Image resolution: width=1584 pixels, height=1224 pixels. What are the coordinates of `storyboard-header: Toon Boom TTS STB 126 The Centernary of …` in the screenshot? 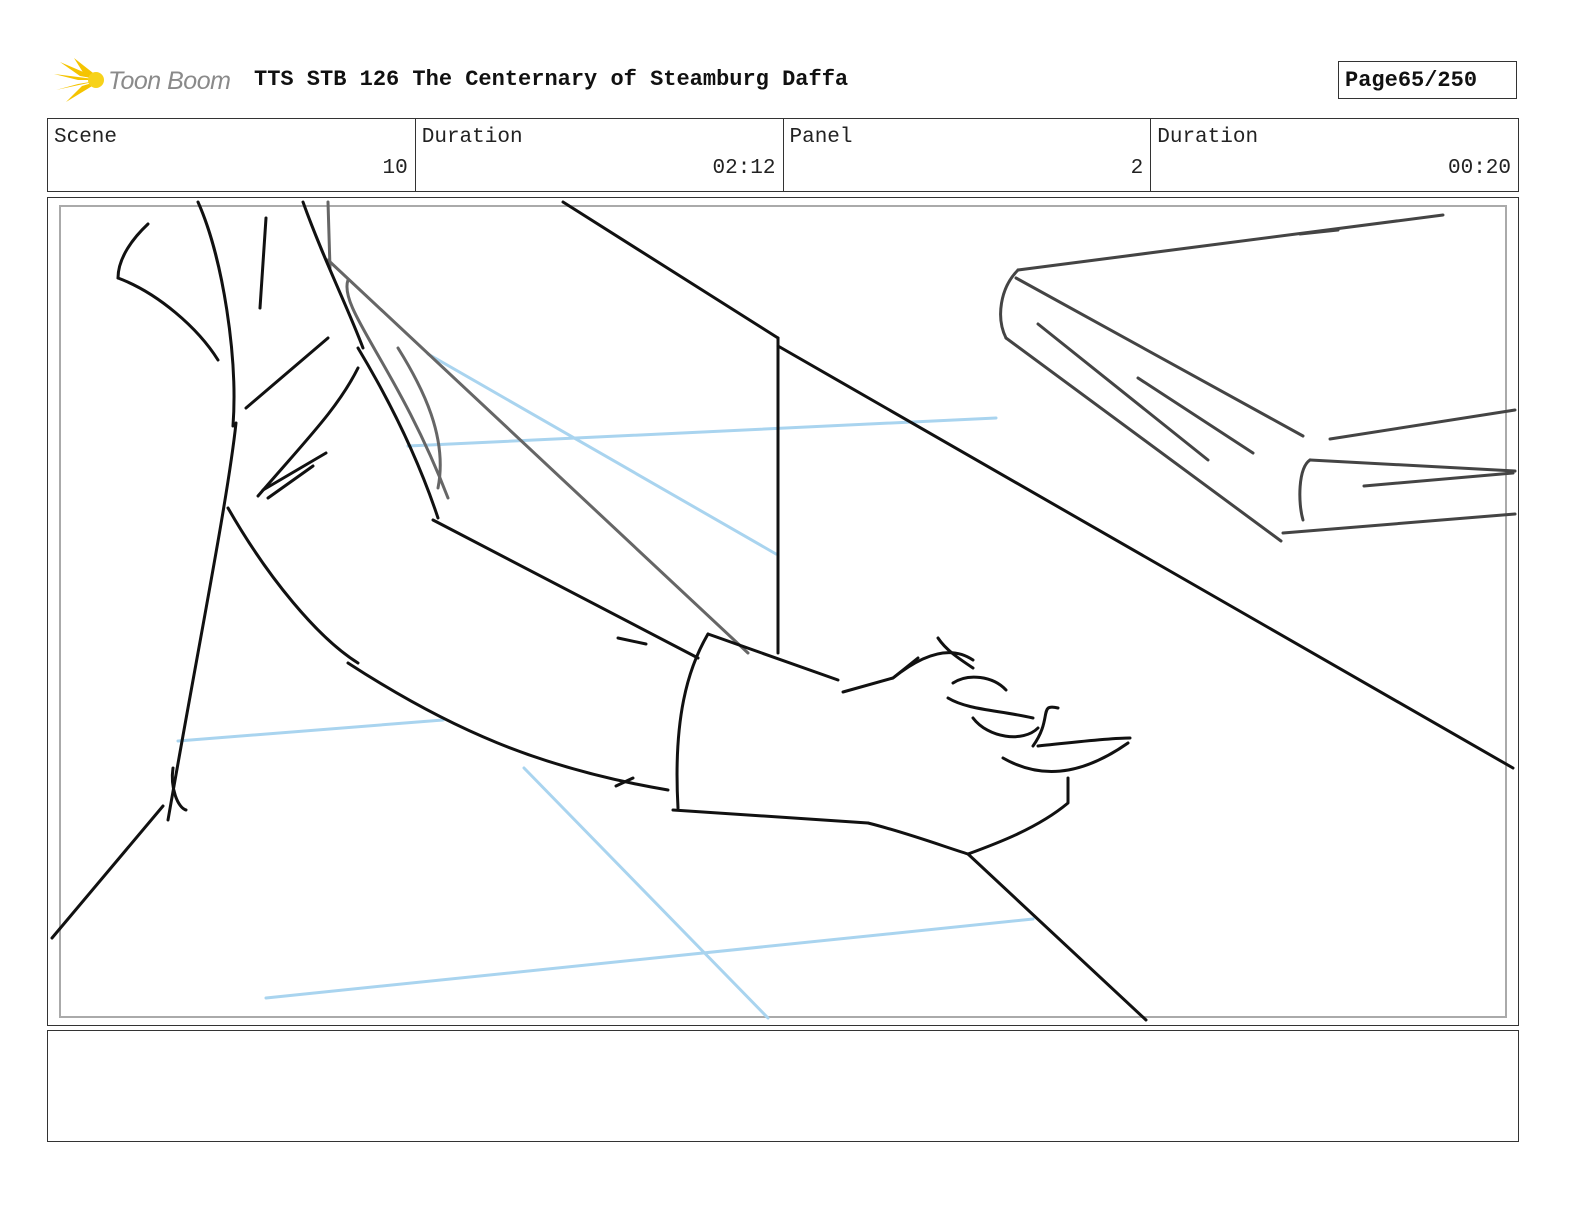 It's located at (784, 81).